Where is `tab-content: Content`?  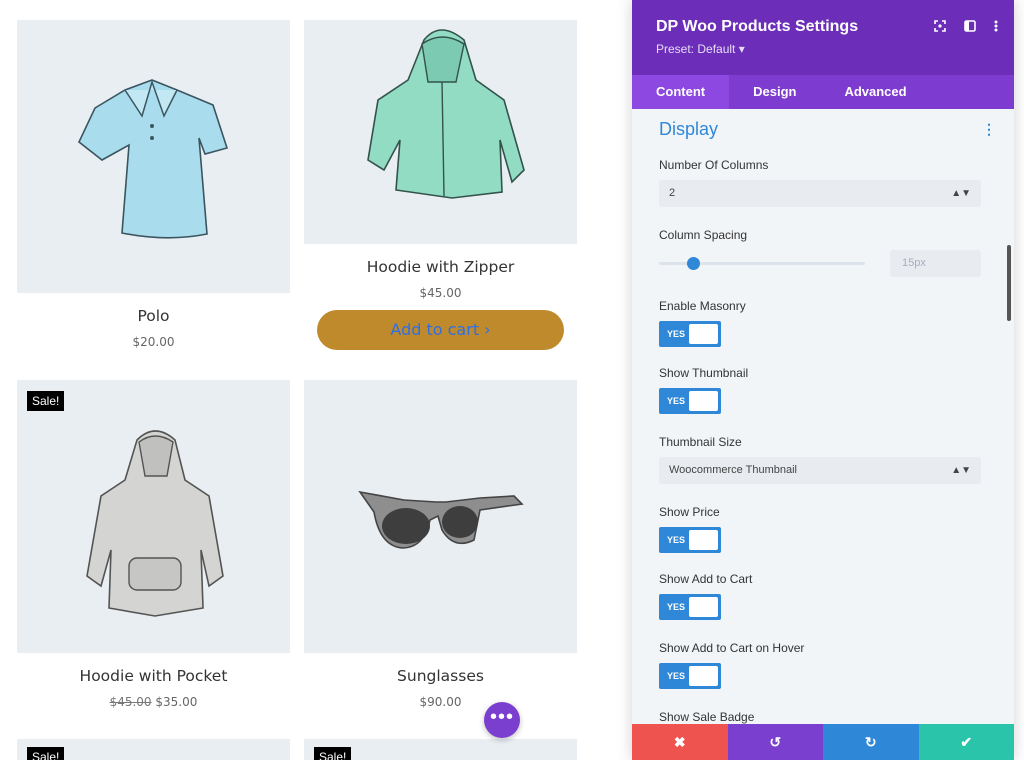 tab-content: Content is located at coordinates (681, 92).